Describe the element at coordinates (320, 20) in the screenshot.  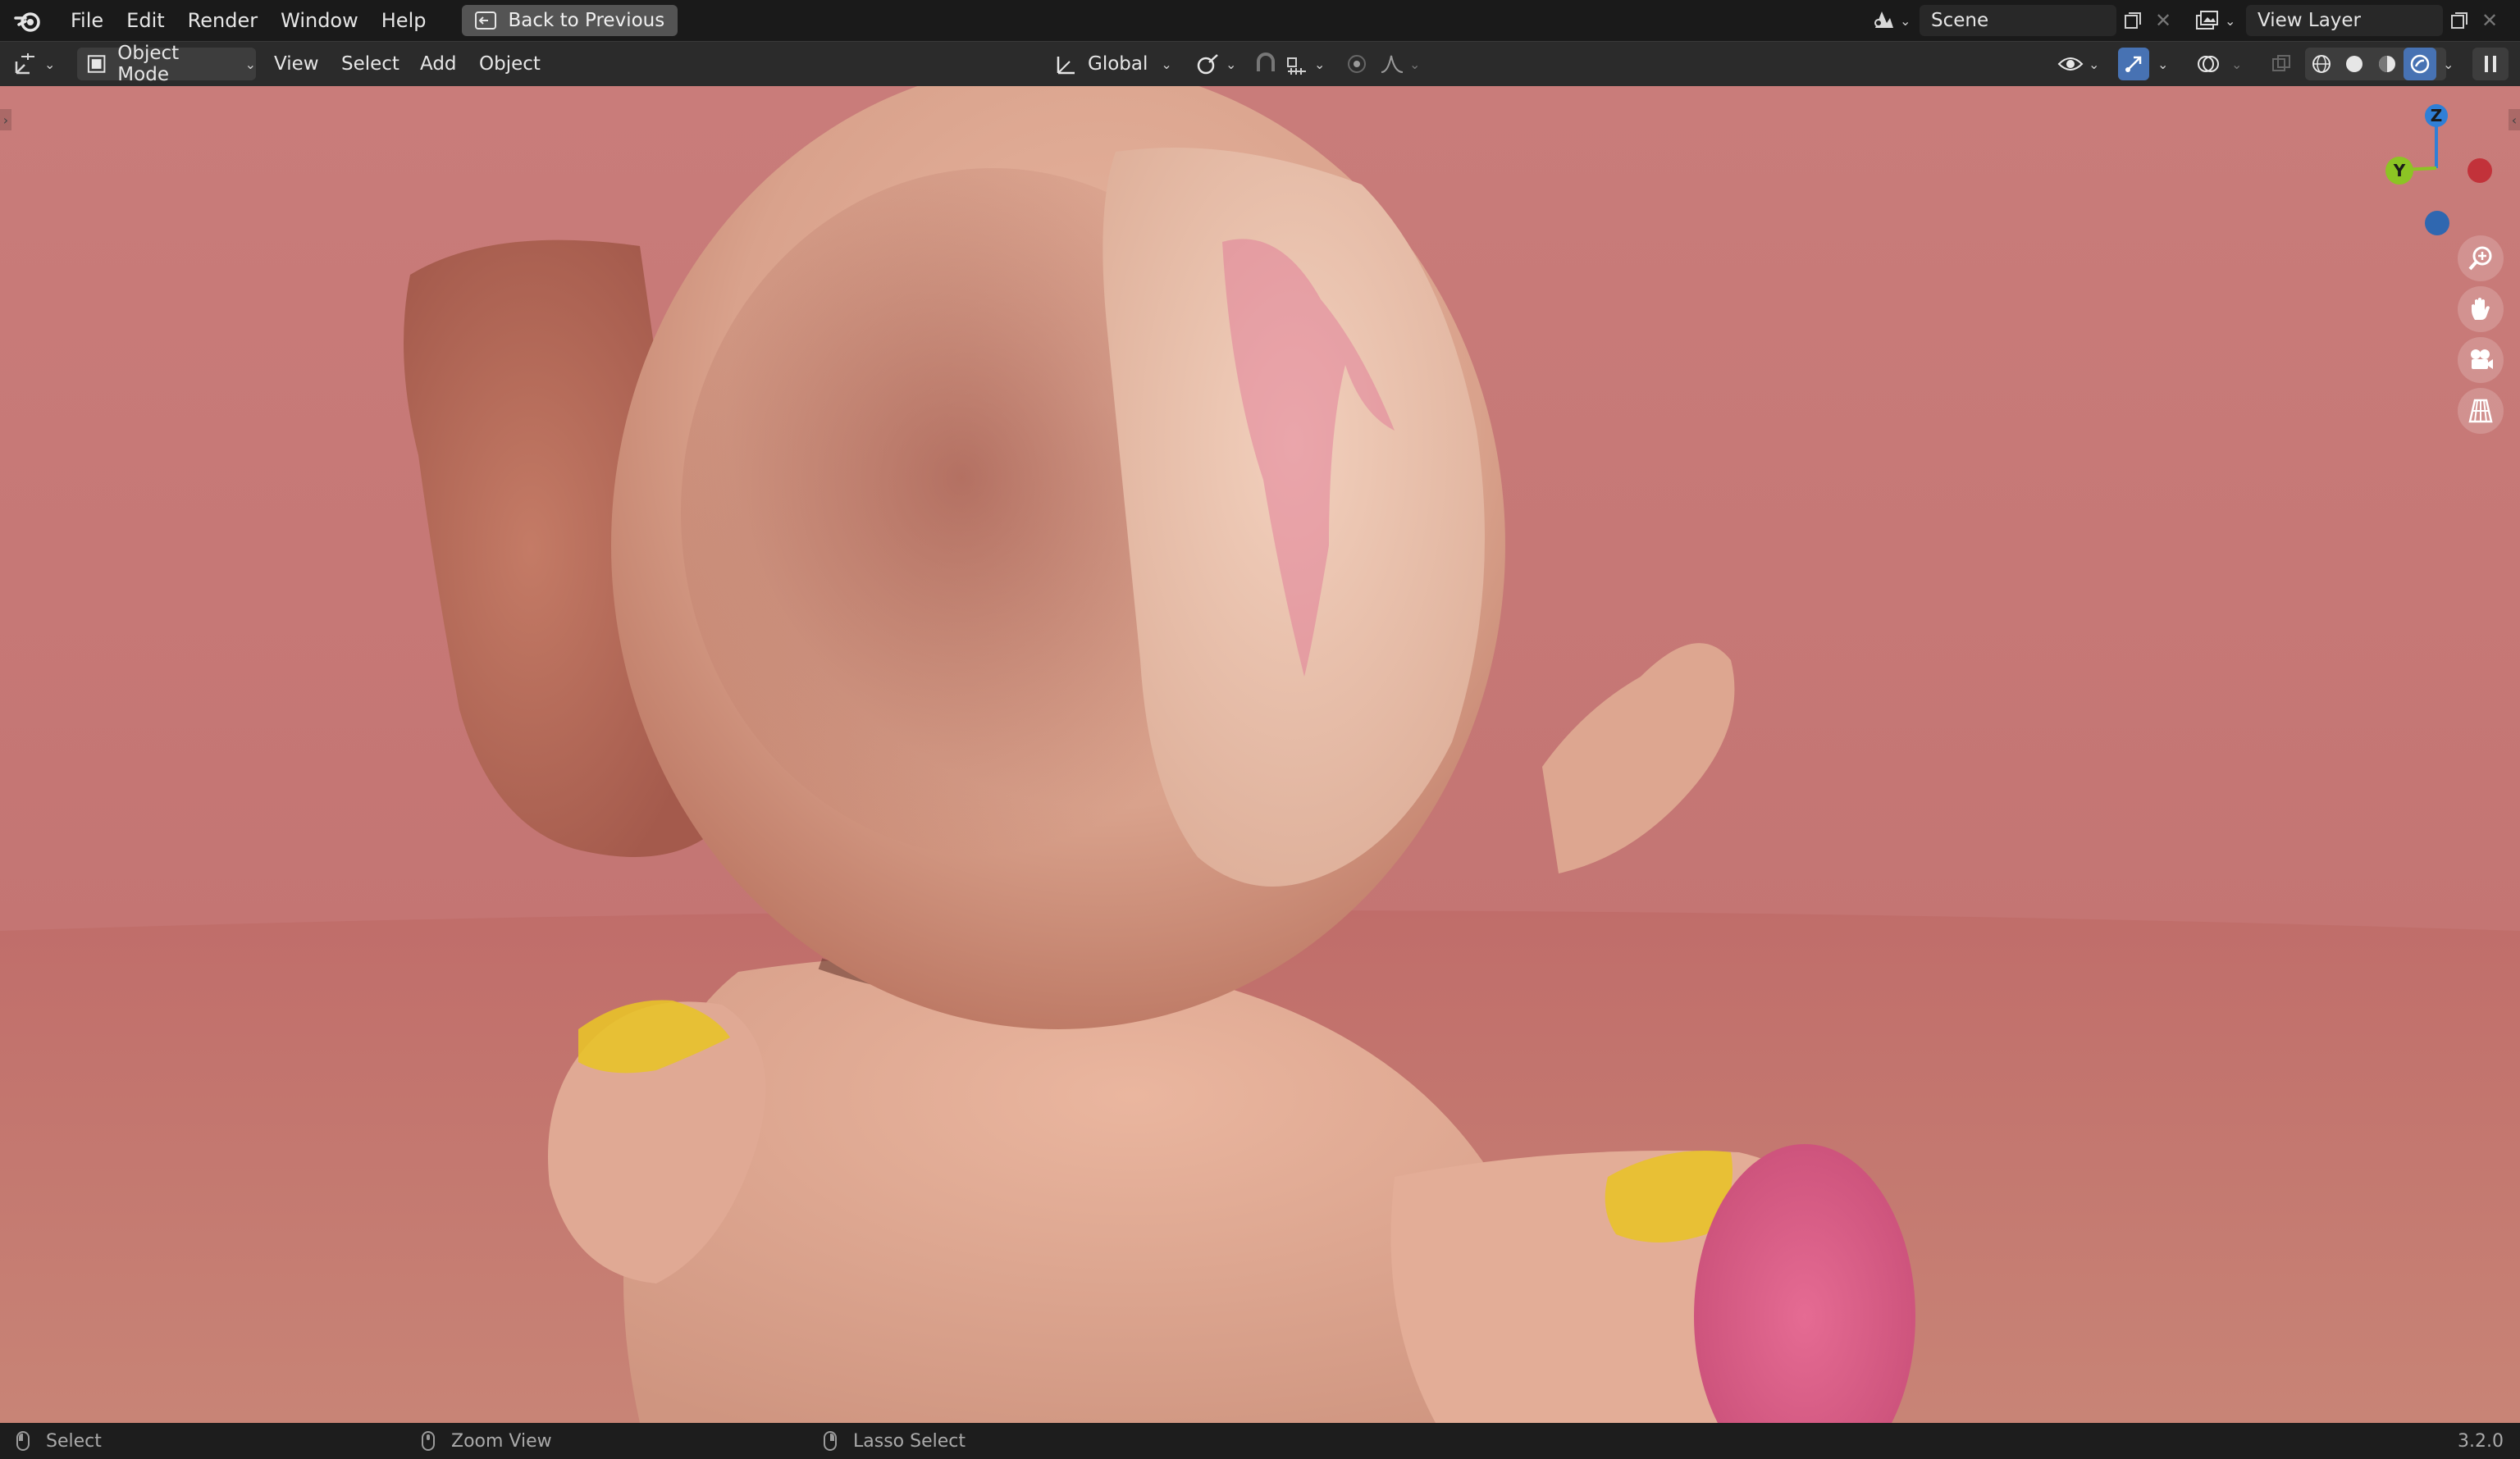
I see `menu-window: Window` at that location.